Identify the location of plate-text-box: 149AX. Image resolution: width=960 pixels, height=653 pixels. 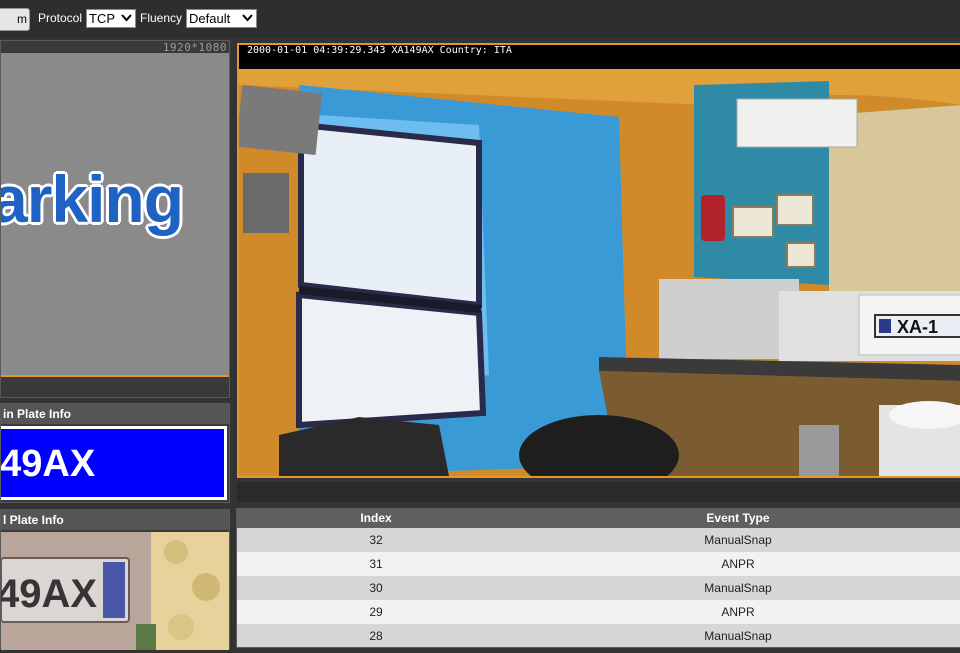
(114, 463).